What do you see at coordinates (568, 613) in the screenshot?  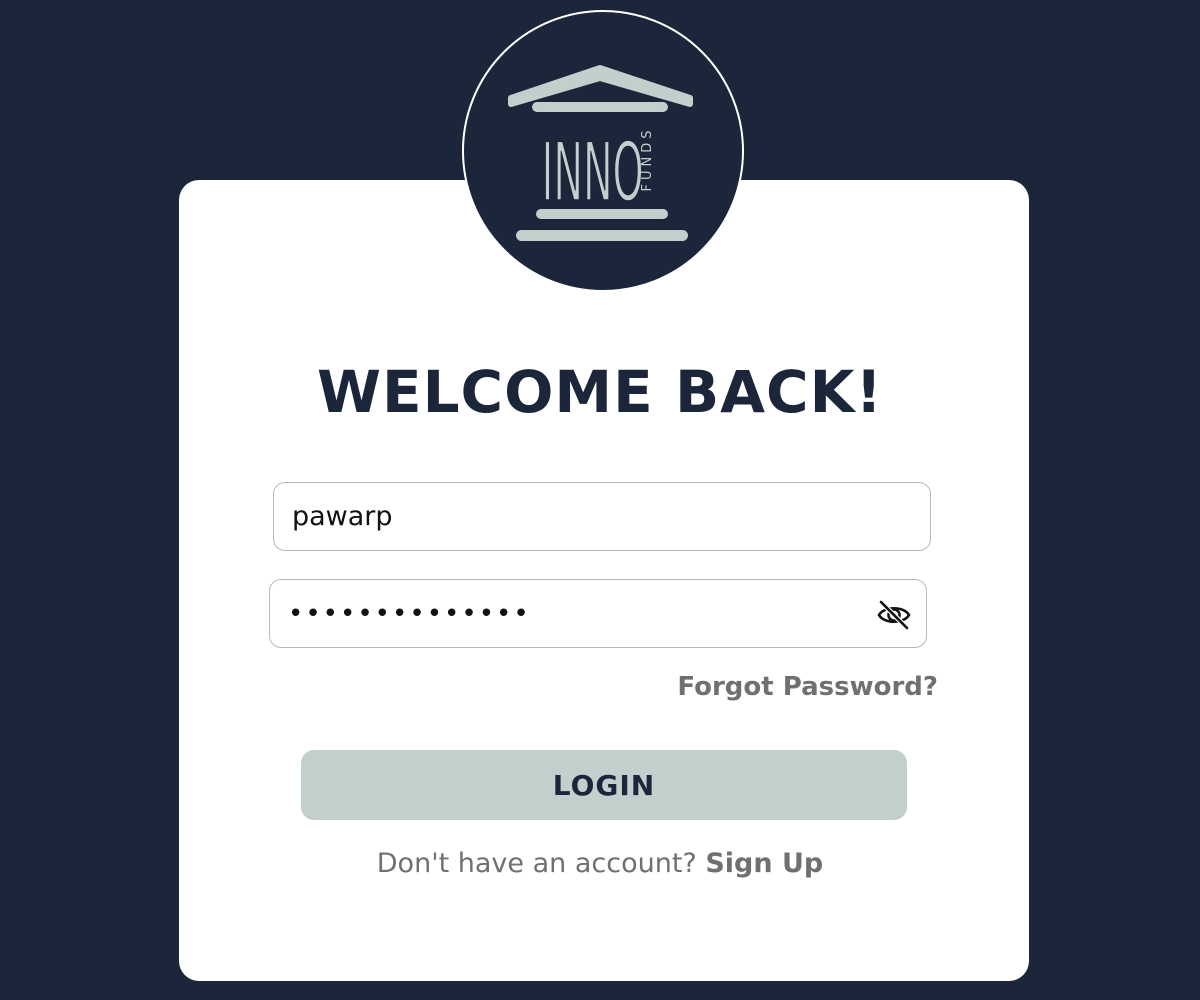 I see `password-input` at bounding box center [568, 613].